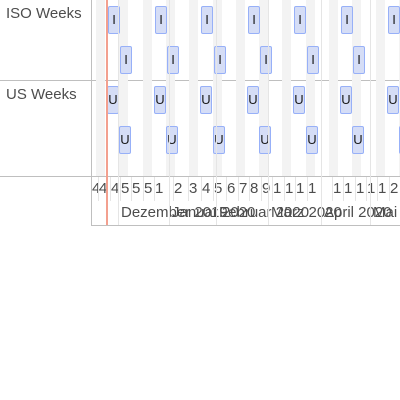  Describe the element at coordinates (41, 94) in the screenshot. I see `group-label-text: US Weeks` at that location.